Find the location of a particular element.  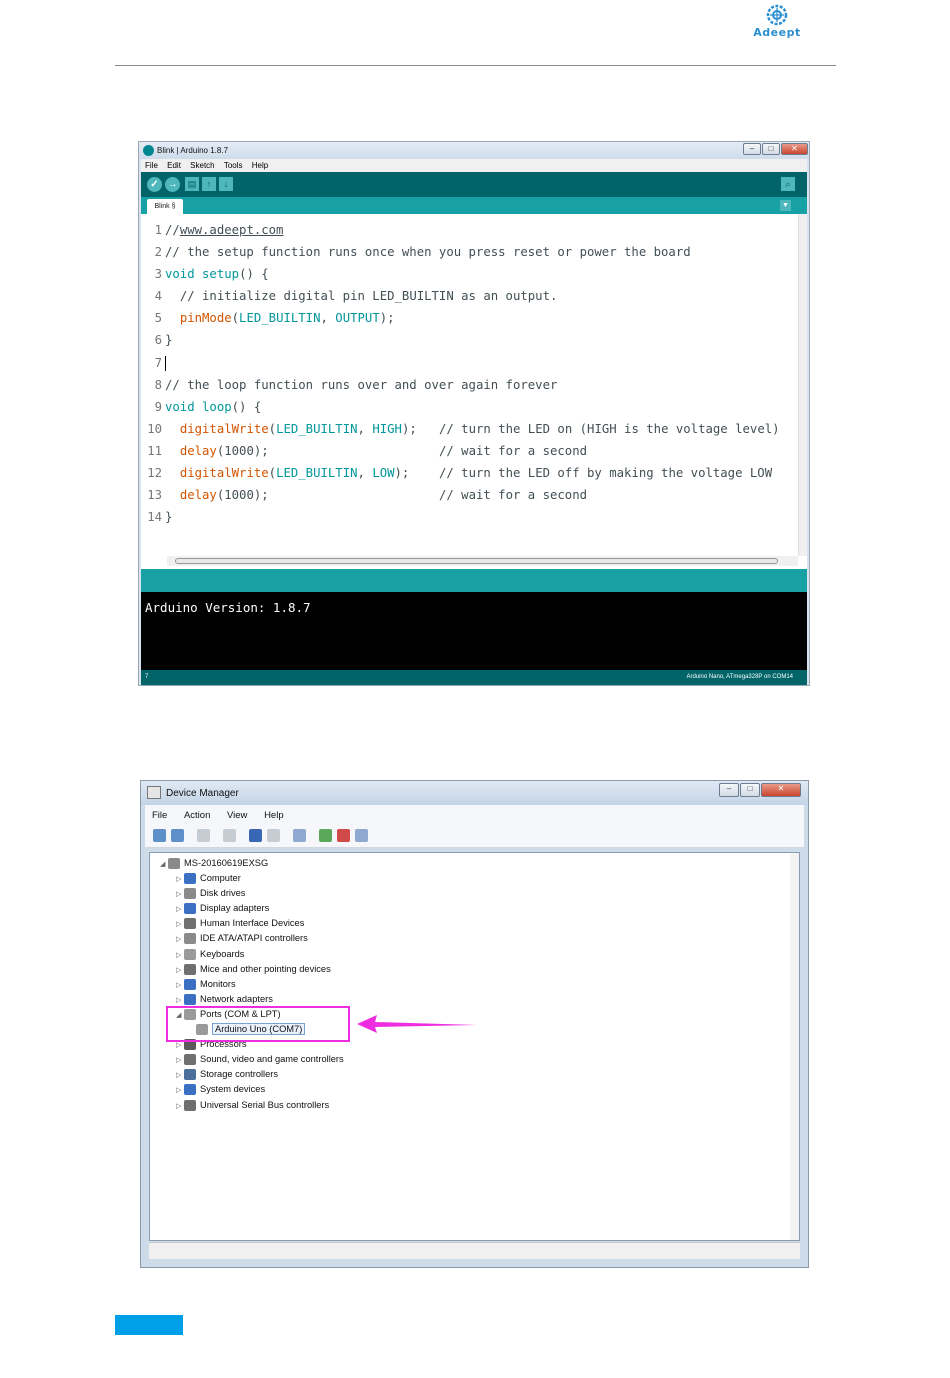

properties-icon is located at coordinates (229, 835).